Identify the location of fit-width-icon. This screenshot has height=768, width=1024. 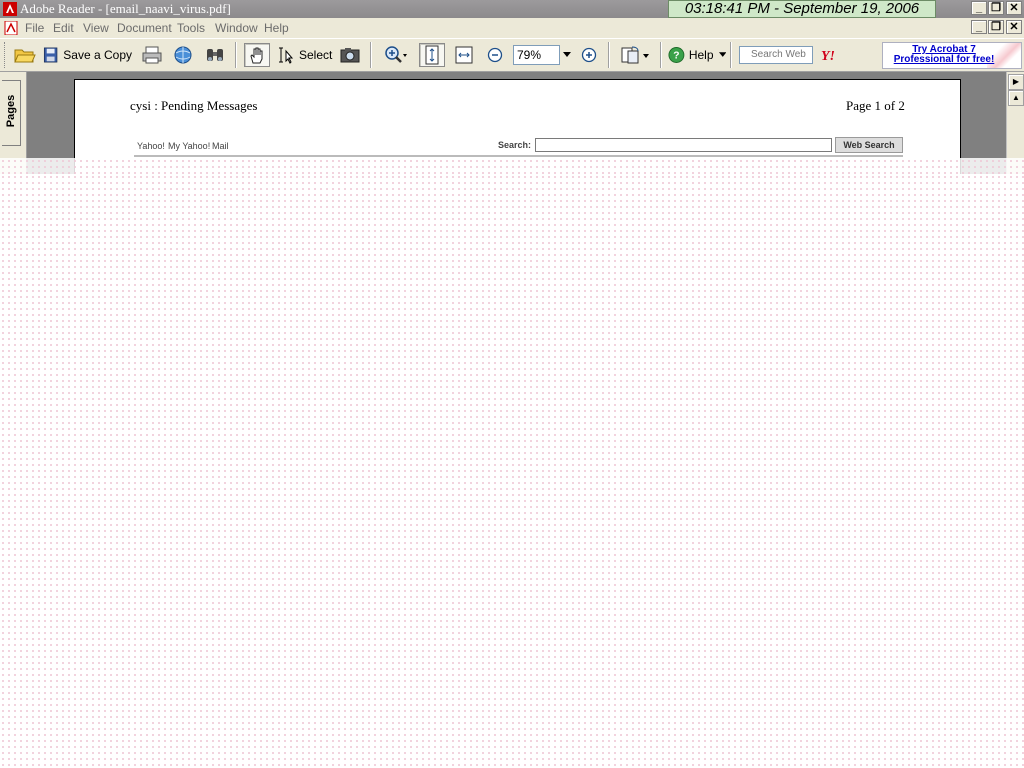
(464, 55).